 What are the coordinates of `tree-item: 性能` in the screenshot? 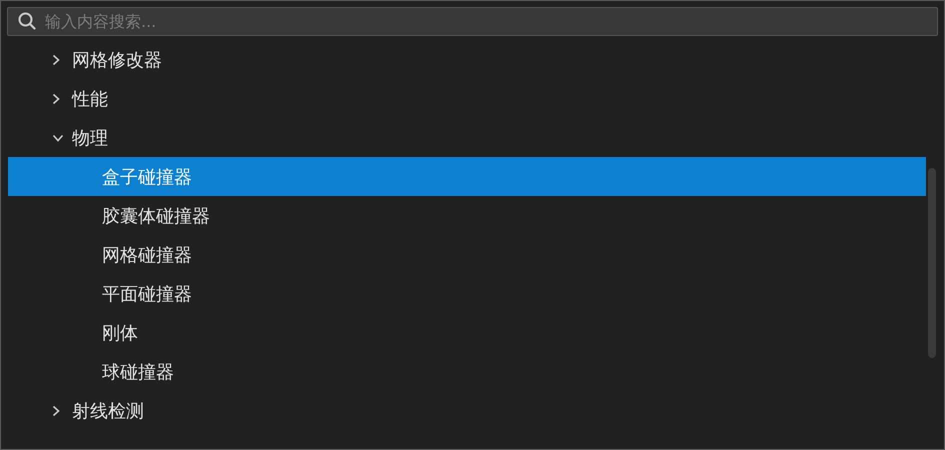 It's located at (467, 98).